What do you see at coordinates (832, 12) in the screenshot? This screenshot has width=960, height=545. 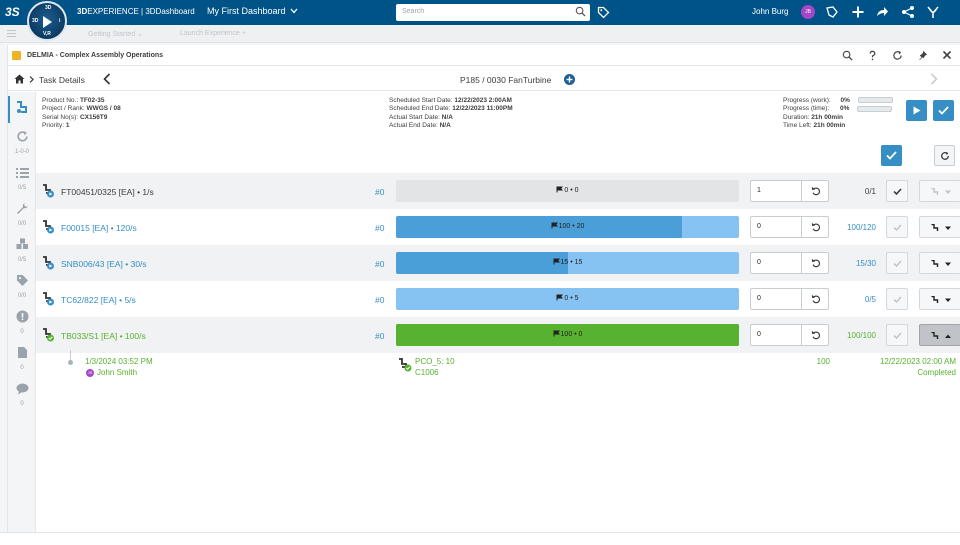 I see `communication-icon` at bounding box center [832, 12].